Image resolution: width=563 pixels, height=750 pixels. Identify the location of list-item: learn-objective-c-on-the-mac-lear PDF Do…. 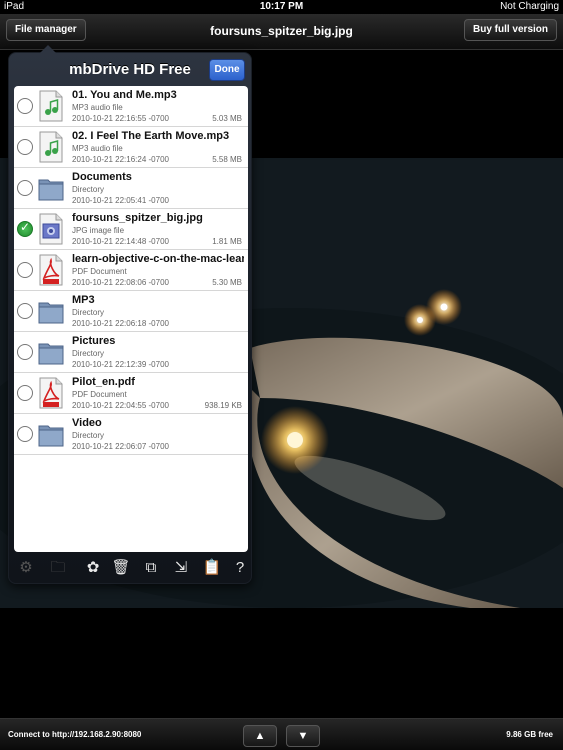
(131, 270).